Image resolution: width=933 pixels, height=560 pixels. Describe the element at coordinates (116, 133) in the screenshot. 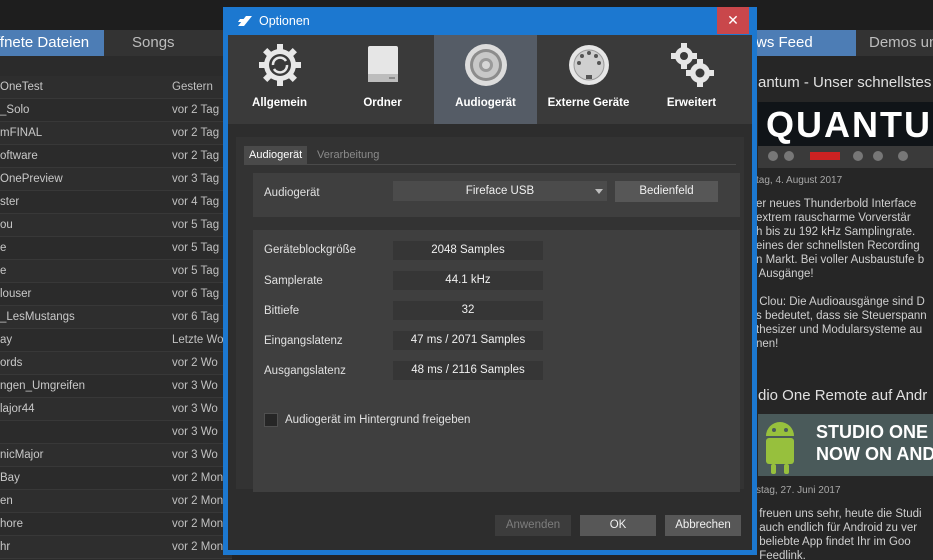

I see `list-item: mFINAL vor 2 Tag` at that location.